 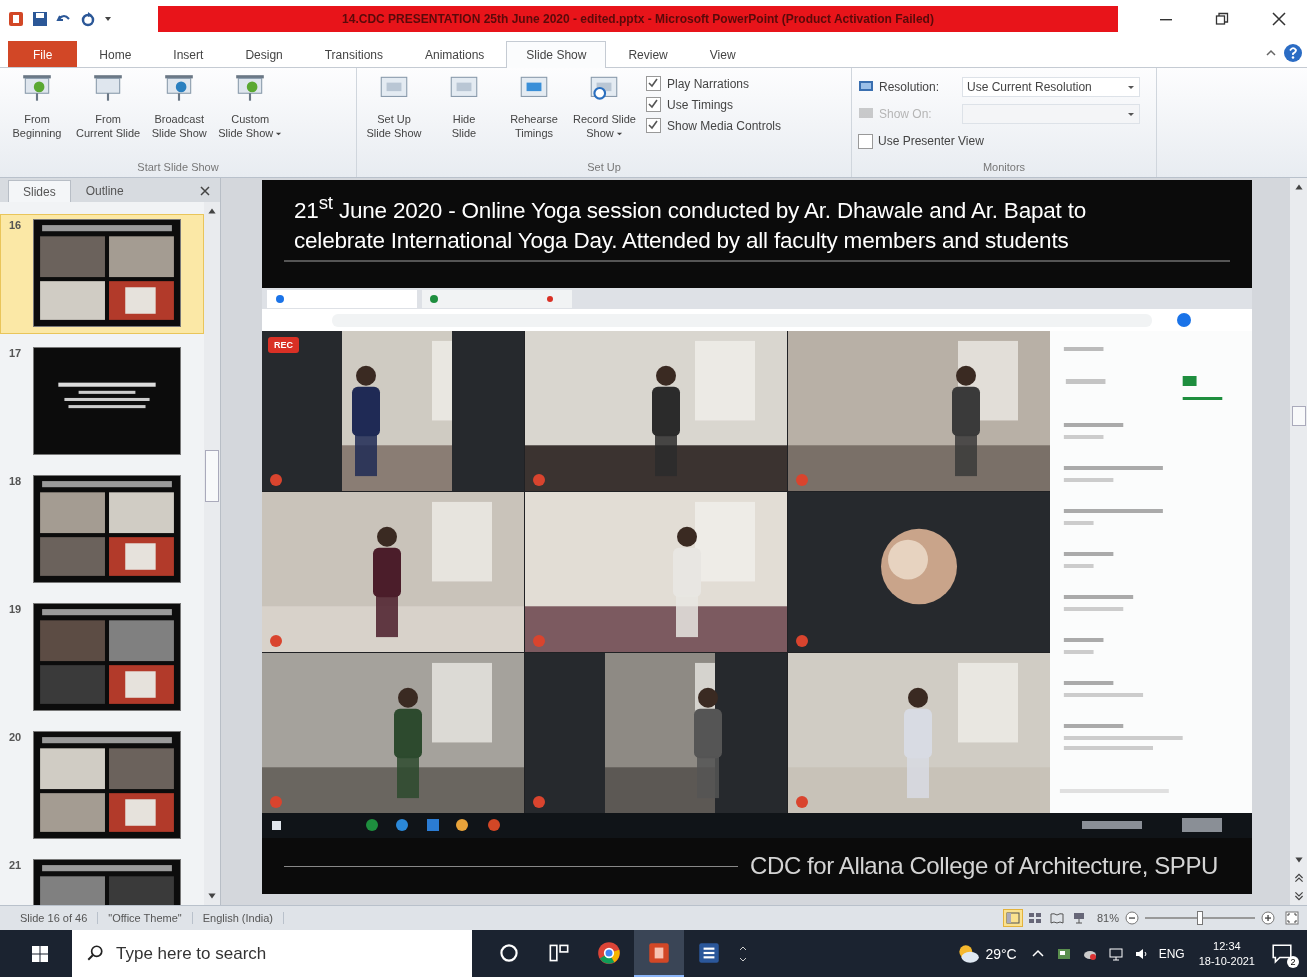 I want to click on reading-view-icon, so click(x=1056, y=918).